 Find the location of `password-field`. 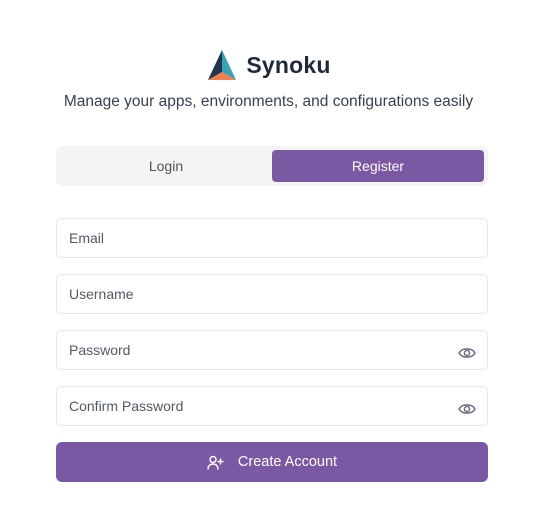

password-field is located at coordinates (272, 350).